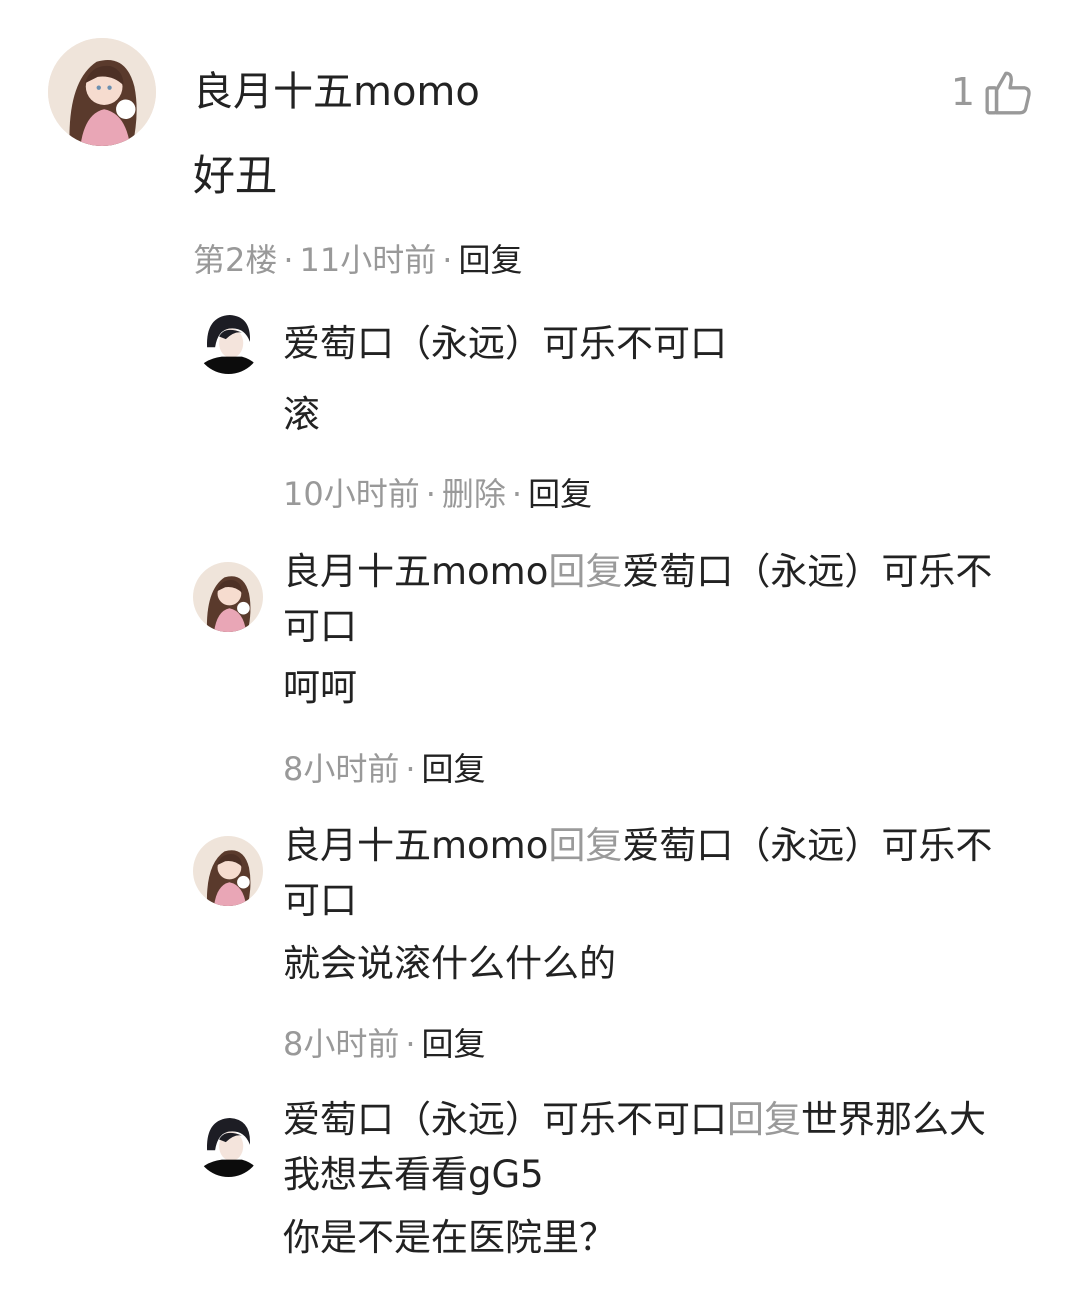  I want to click on like-button: 1, so click(992, 92).